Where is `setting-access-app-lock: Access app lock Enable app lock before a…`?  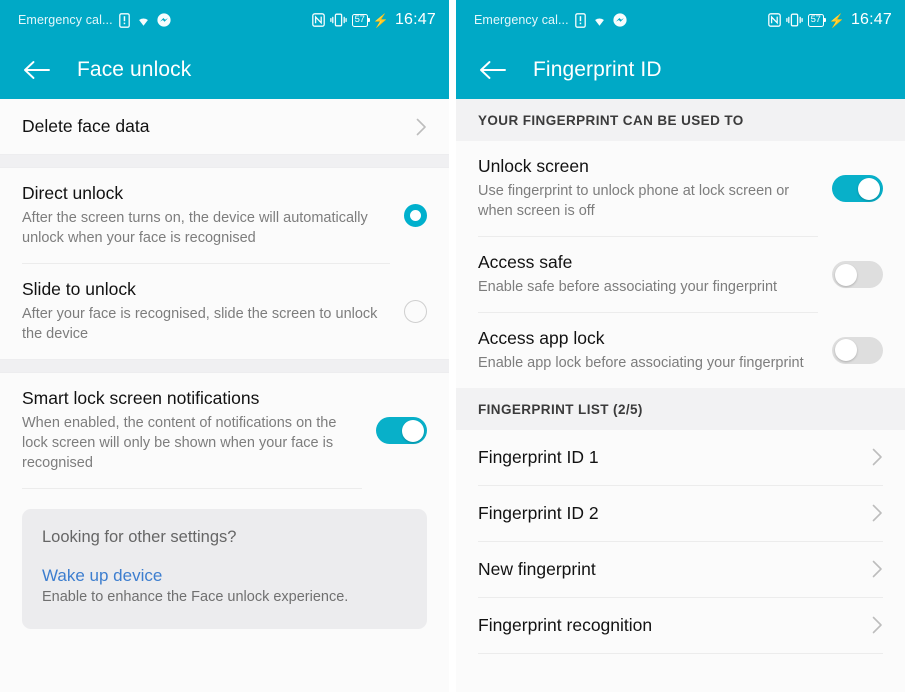
setting-access-app-lock: Access app lock Enable app lock before a… is located at coordinates (680, 350).